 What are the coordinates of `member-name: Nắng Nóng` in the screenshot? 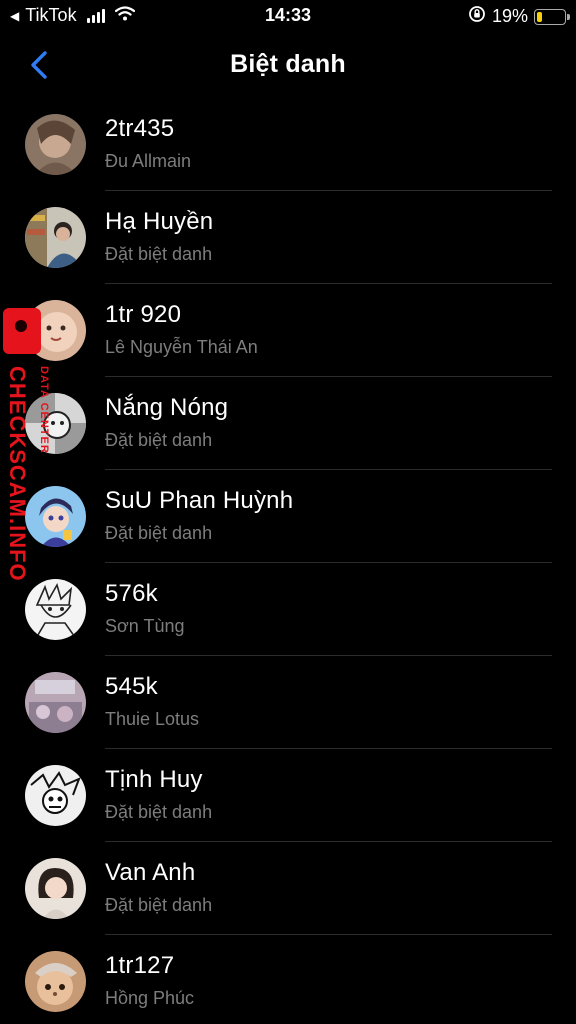 It's located at (167, 407).